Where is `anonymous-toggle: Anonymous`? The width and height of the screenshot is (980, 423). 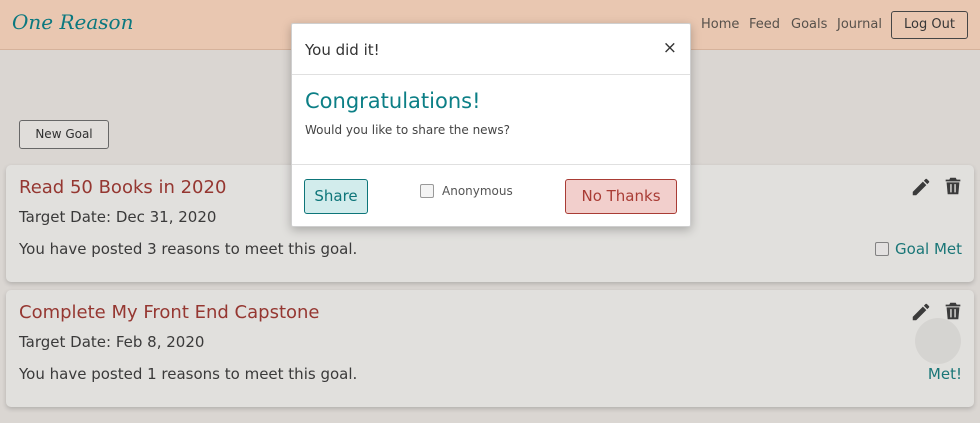
anonymous-toggle: Anonymous is located at coordinates (466, 191).